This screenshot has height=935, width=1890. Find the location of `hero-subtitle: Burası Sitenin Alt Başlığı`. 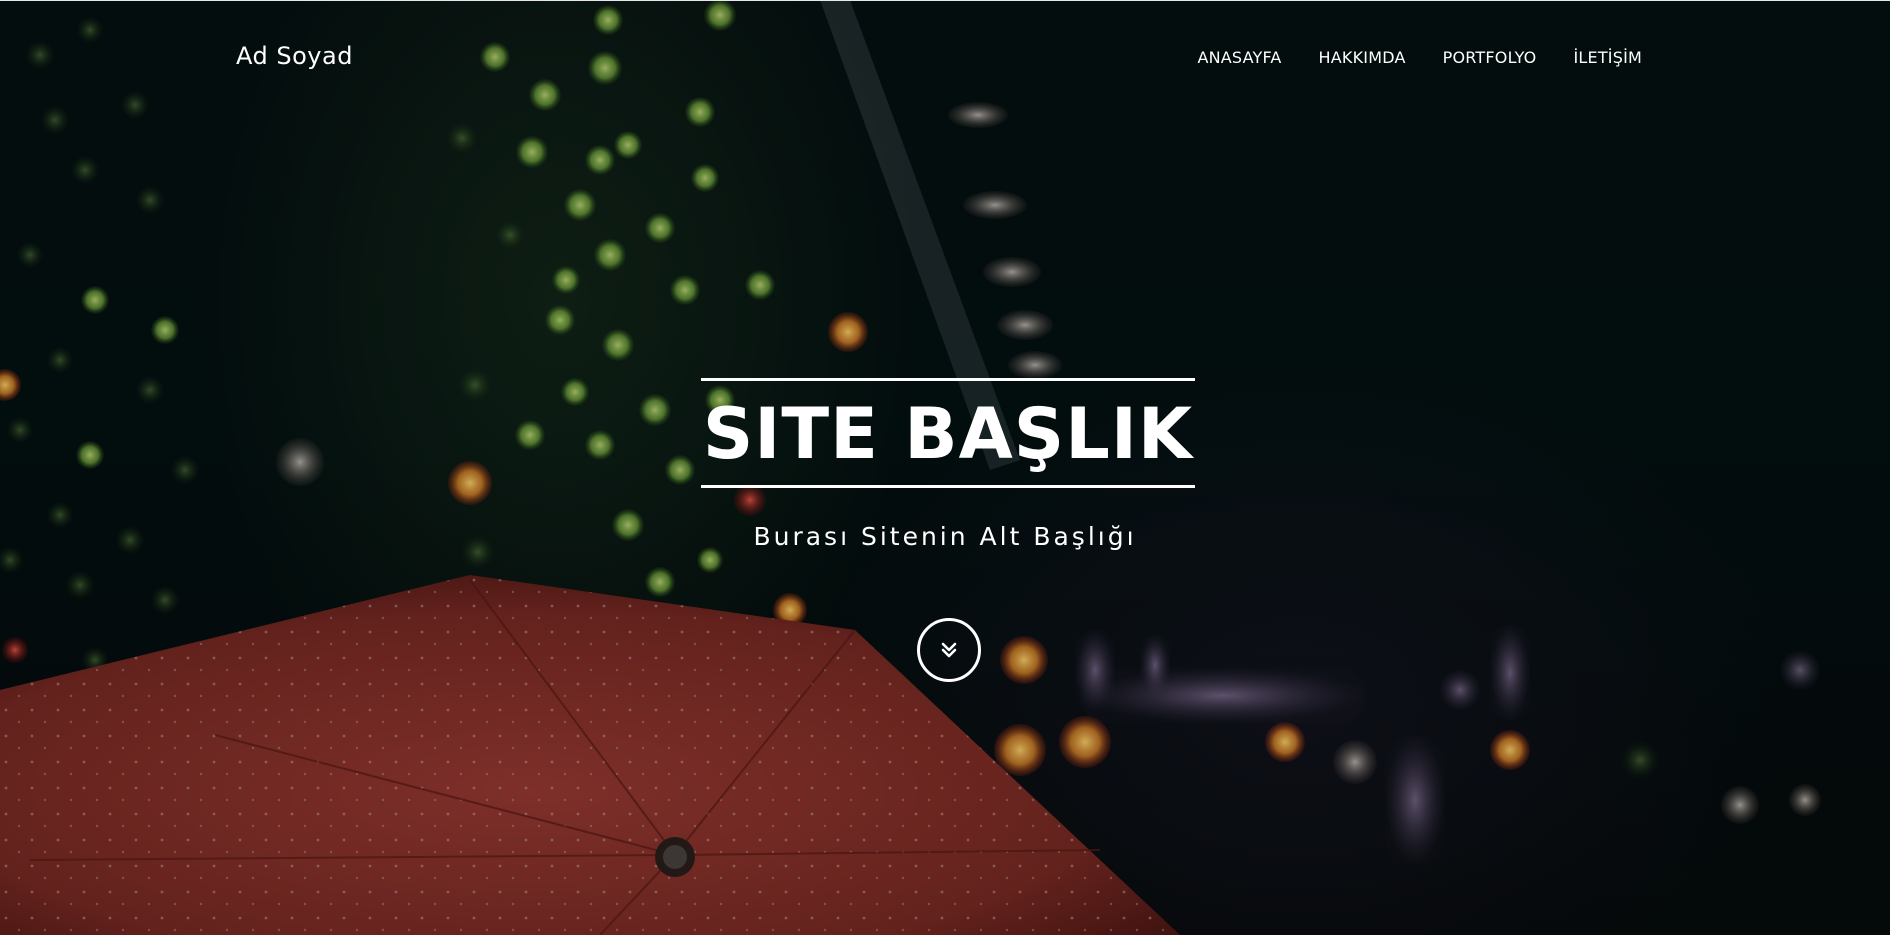

hero-subtitle: Burası Sitenin Alt Başlığı is located at coordinates (945, 536).